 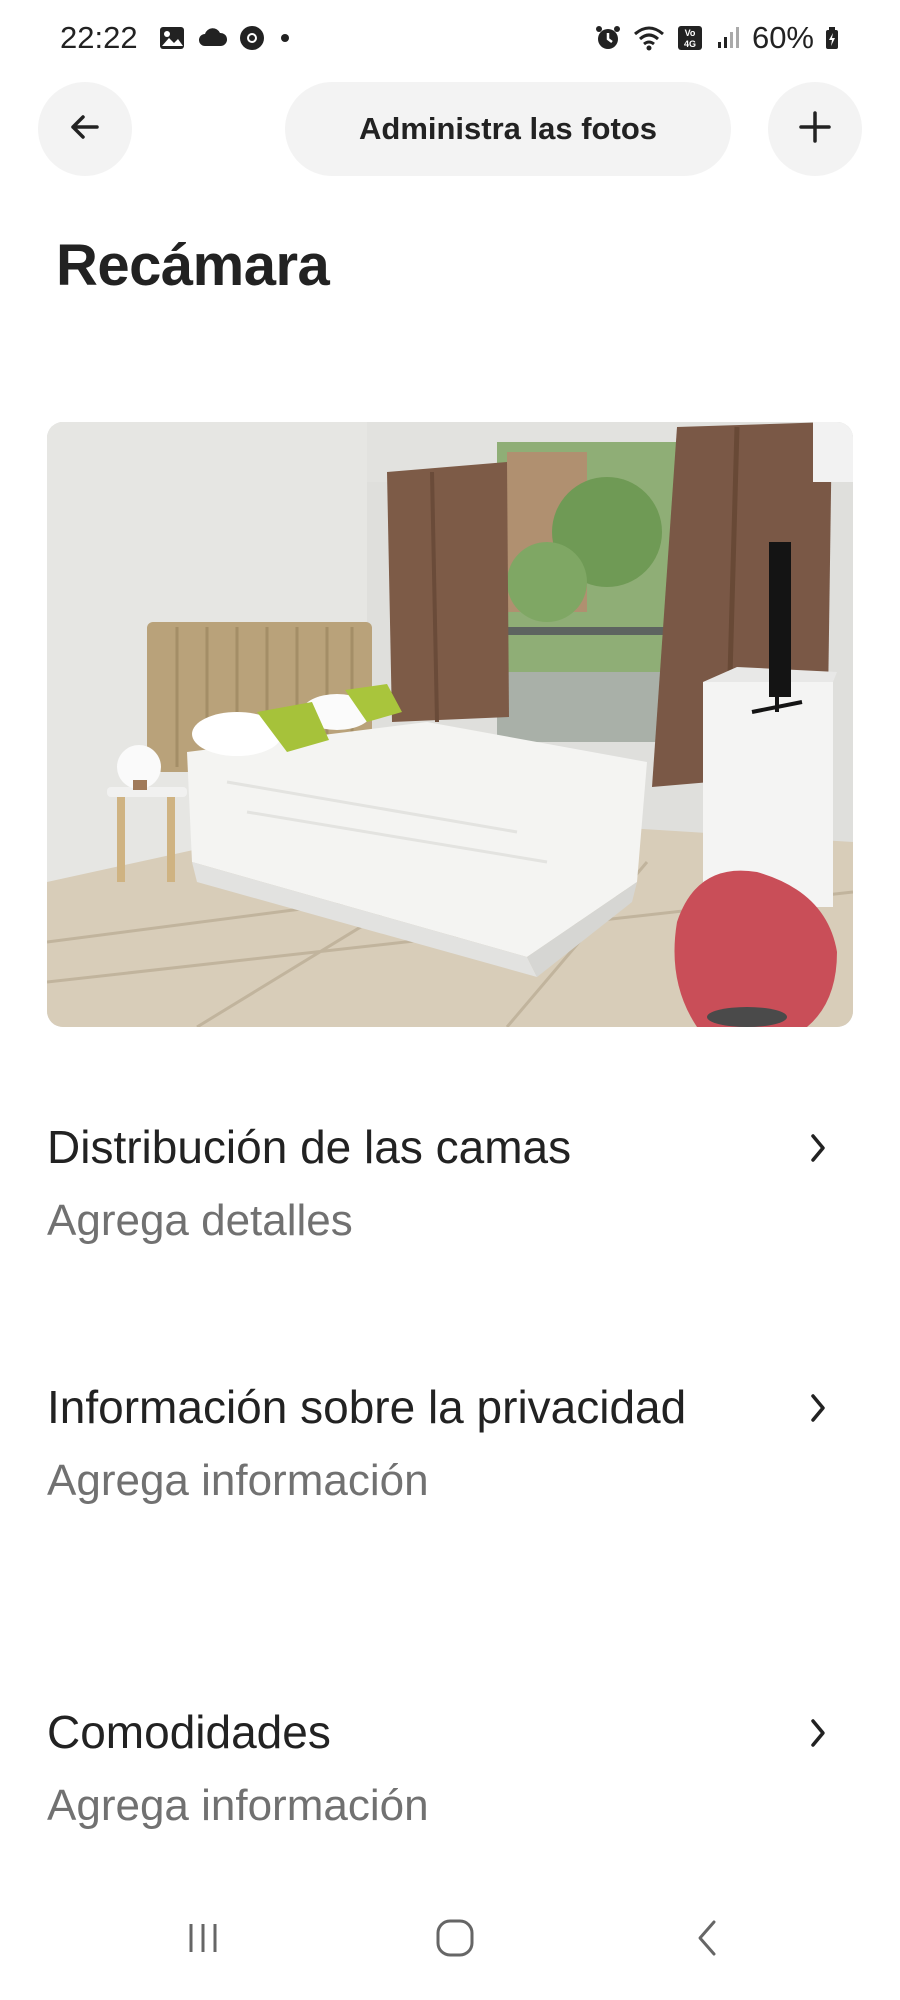 I want to click on battery-icon, so click(x=832, y=38).